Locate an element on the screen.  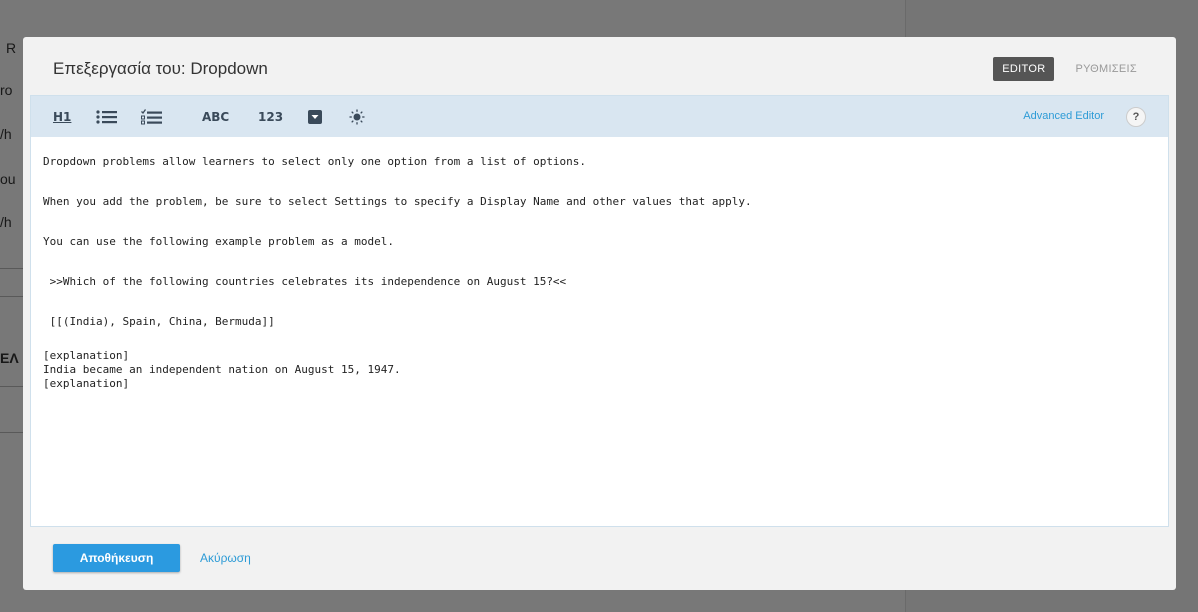
heading-button: H1 is located at coordinates (62, 116).